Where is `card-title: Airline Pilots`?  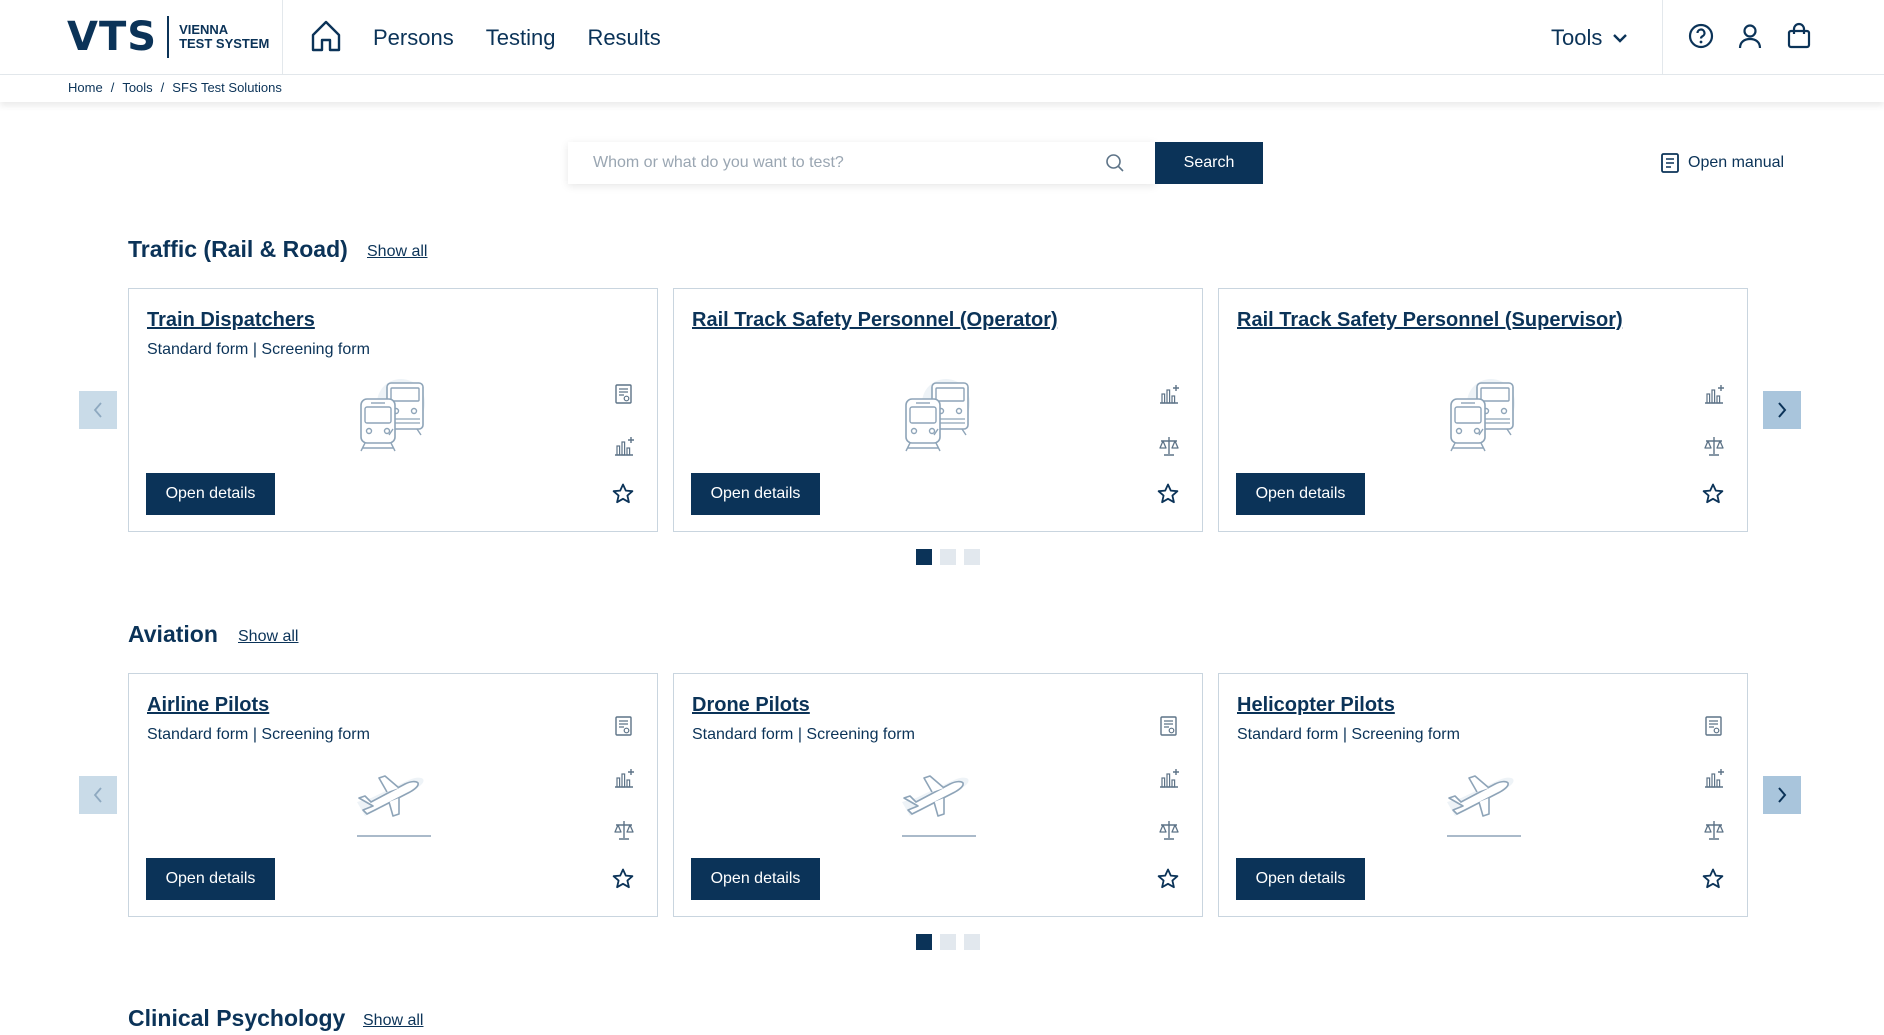
card-title: Airline Pilots is located at coordinates (208, 705).